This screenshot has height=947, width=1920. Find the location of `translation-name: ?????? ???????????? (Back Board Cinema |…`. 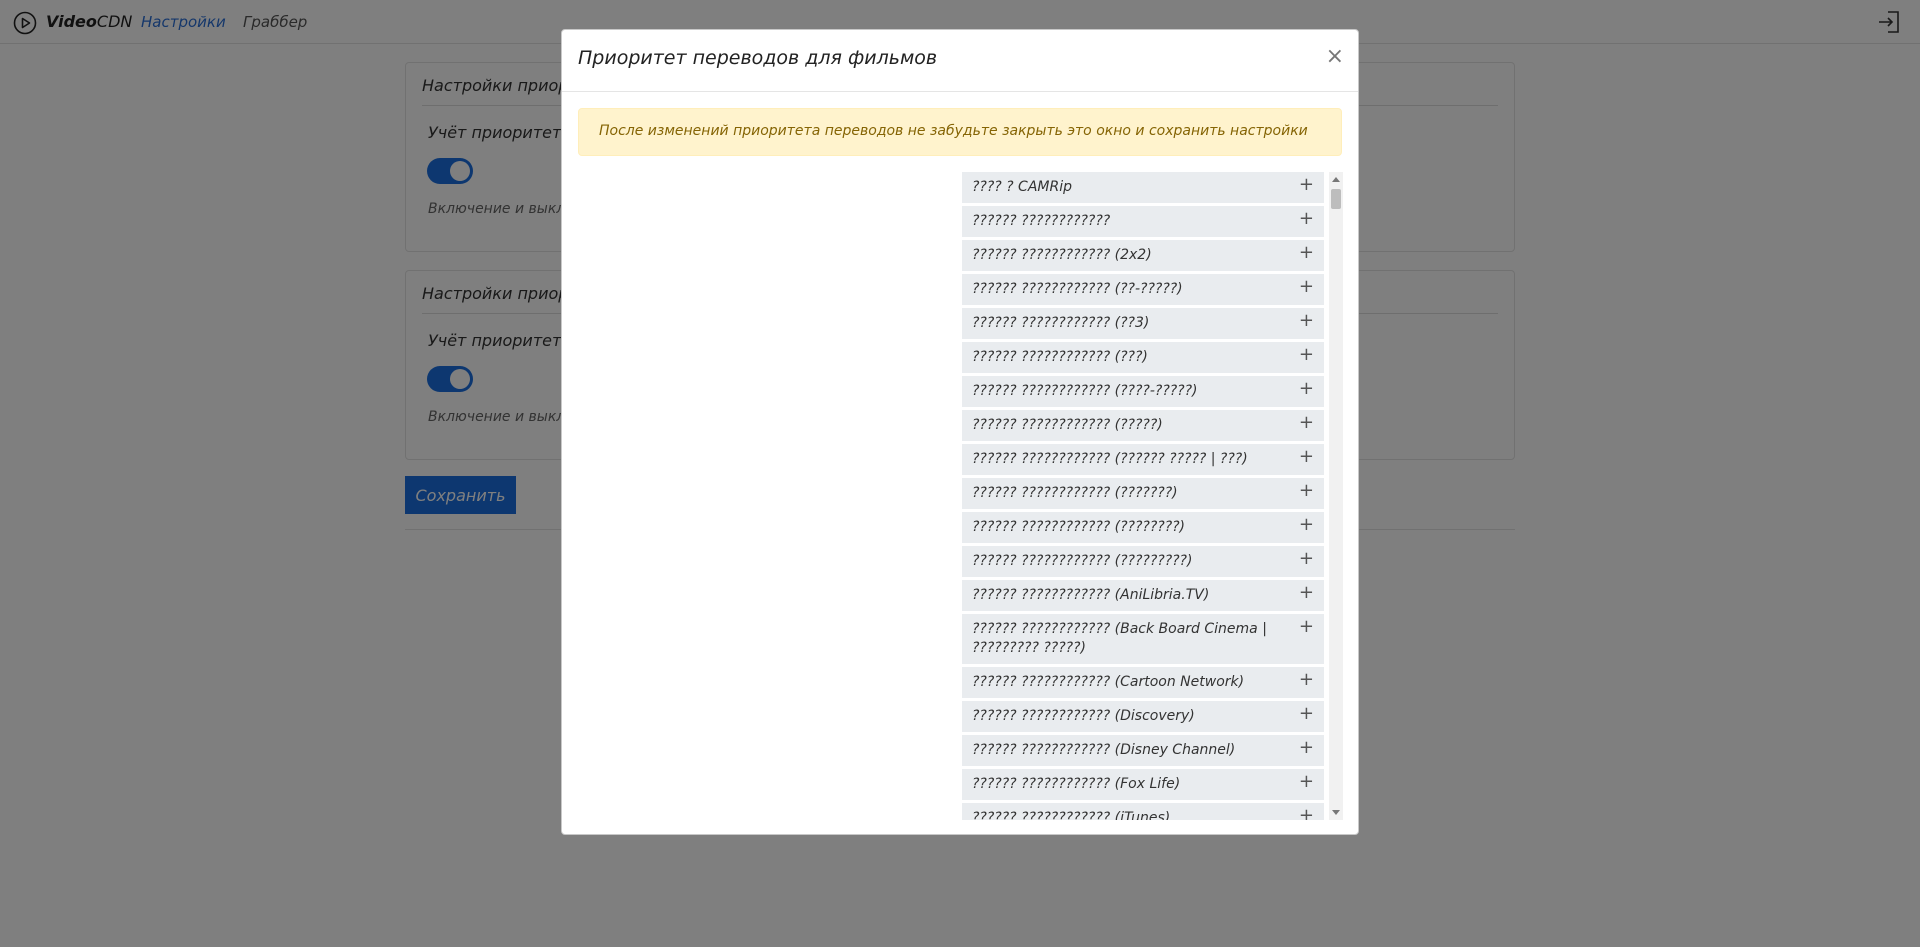

translation-name: ?????? ???????????? (Back Board Cinema |… is located at coordinates (1119, 638).